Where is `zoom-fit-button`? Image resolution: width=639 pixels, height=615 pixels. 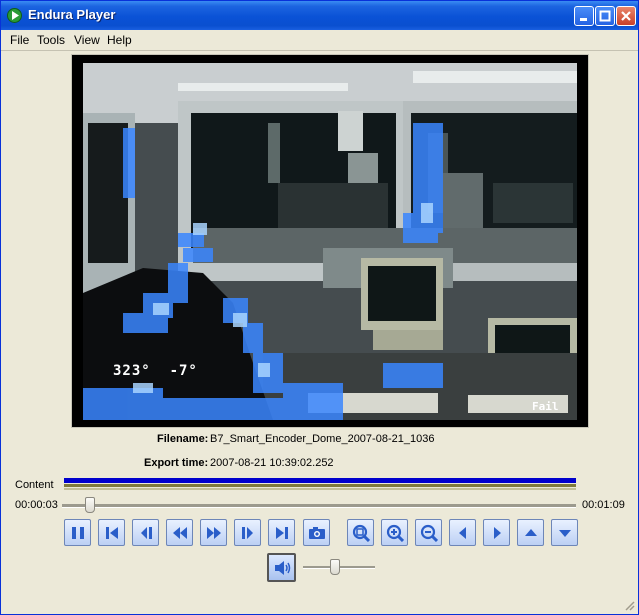
zoom-fit-button is located at coordinates (360, 532).